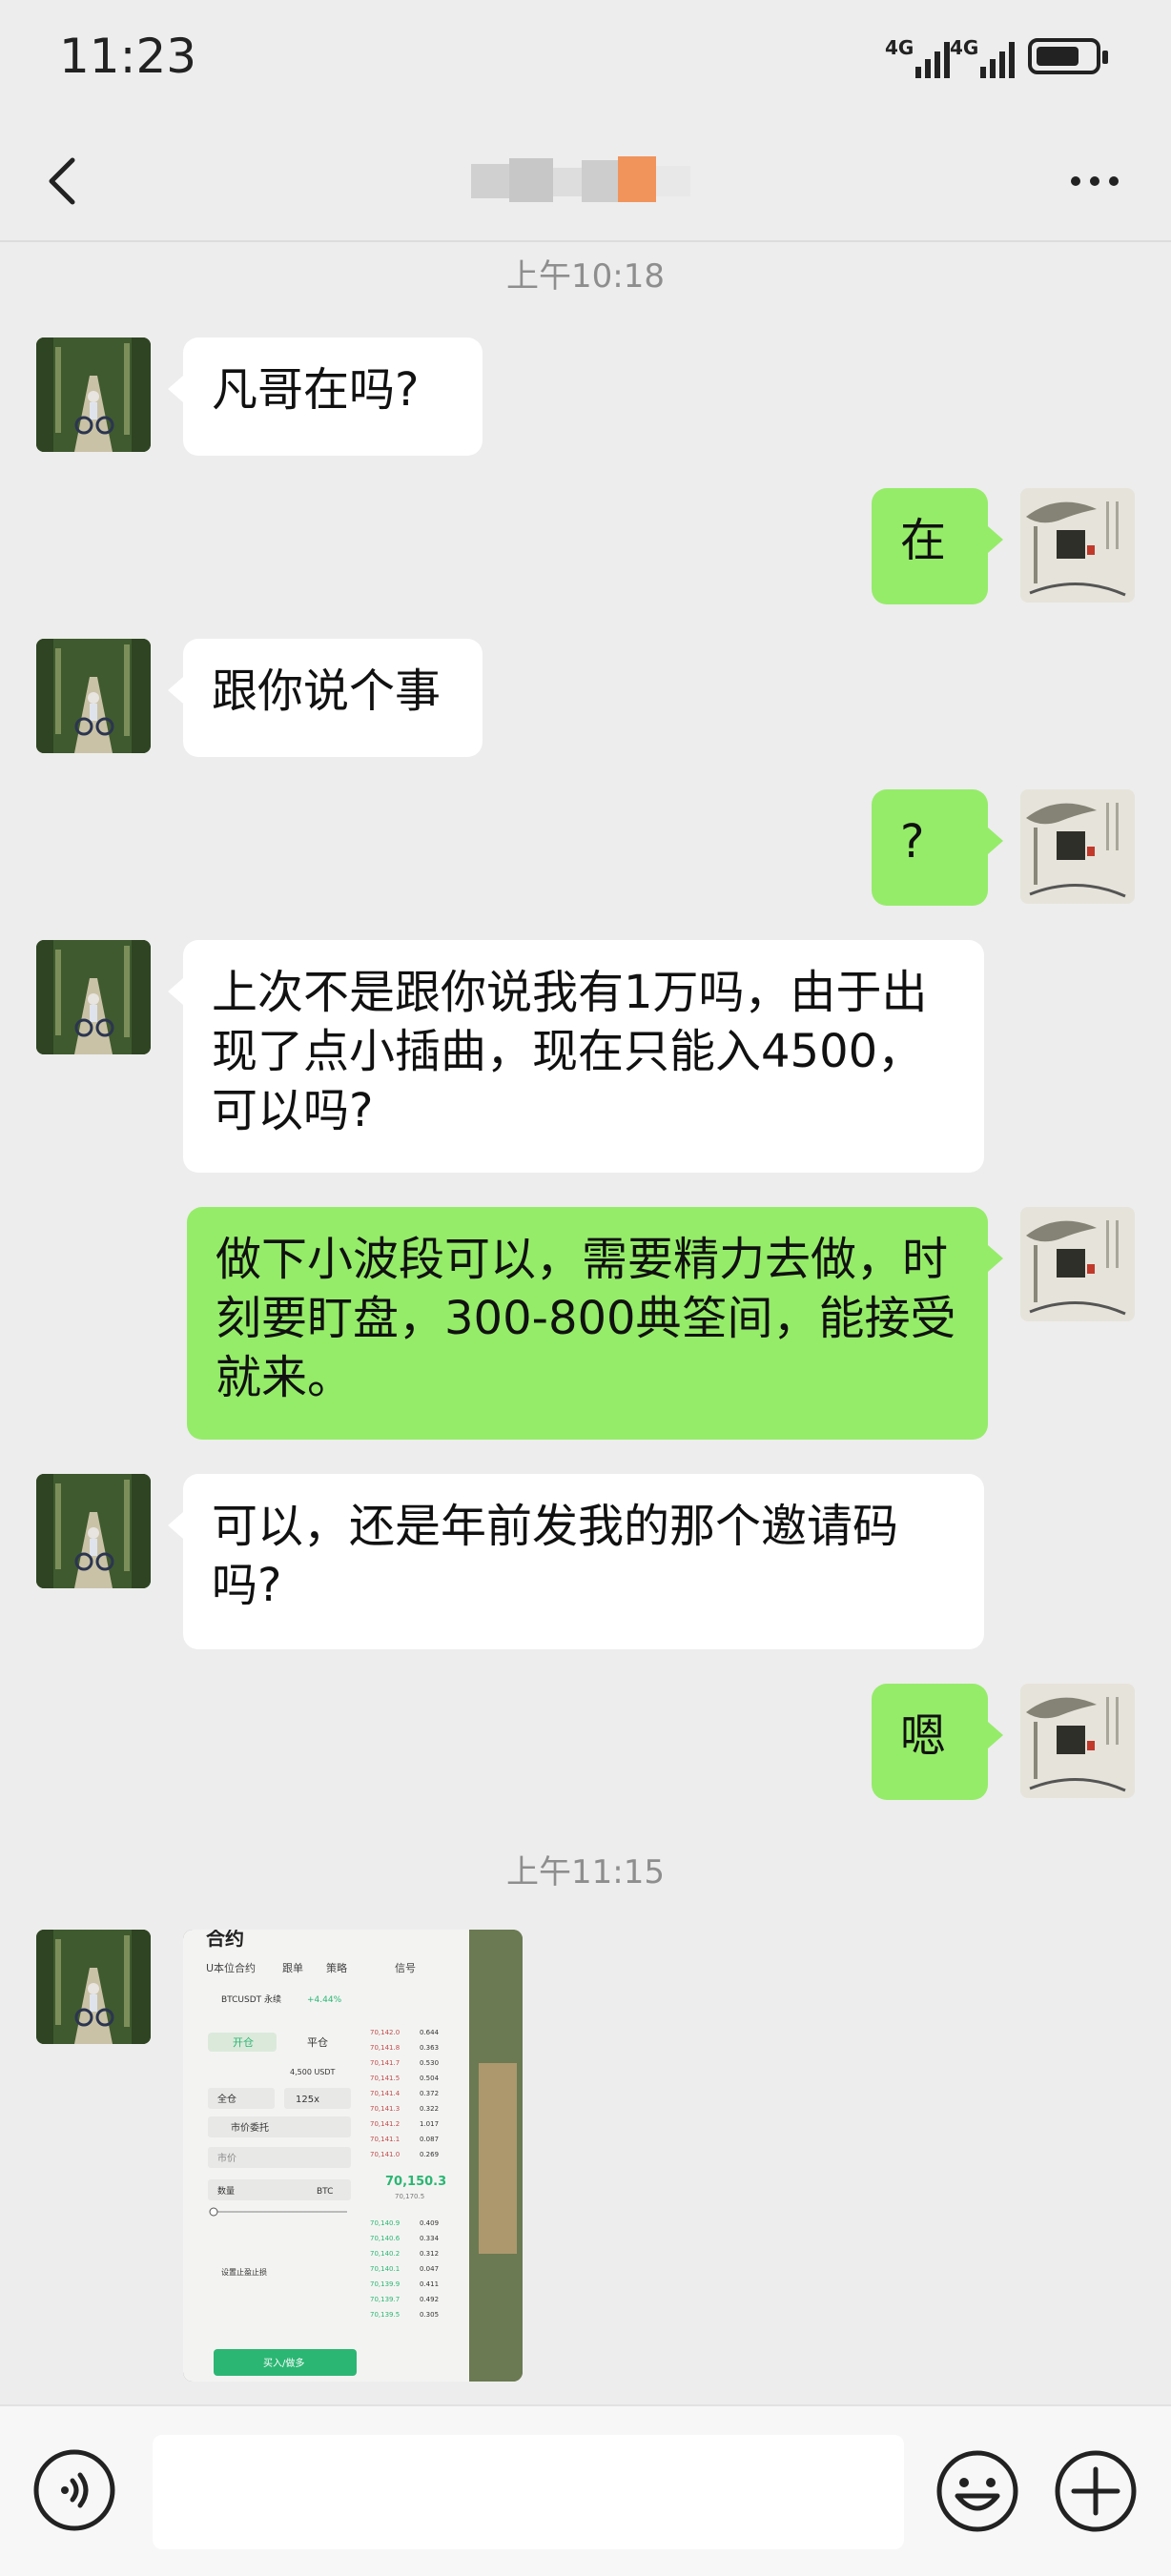  I want to click on svg-text: 0.644, so click(430, 2033).